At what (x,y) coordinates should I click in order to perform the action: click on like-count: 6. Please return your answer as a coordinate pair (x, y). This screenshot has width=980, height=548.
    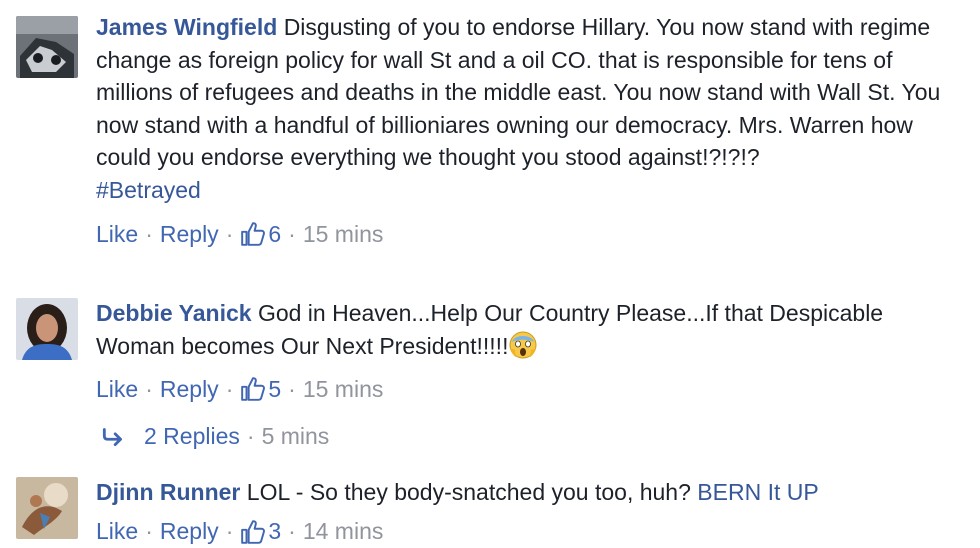
    Looking at the image, I should click on (274, 234).